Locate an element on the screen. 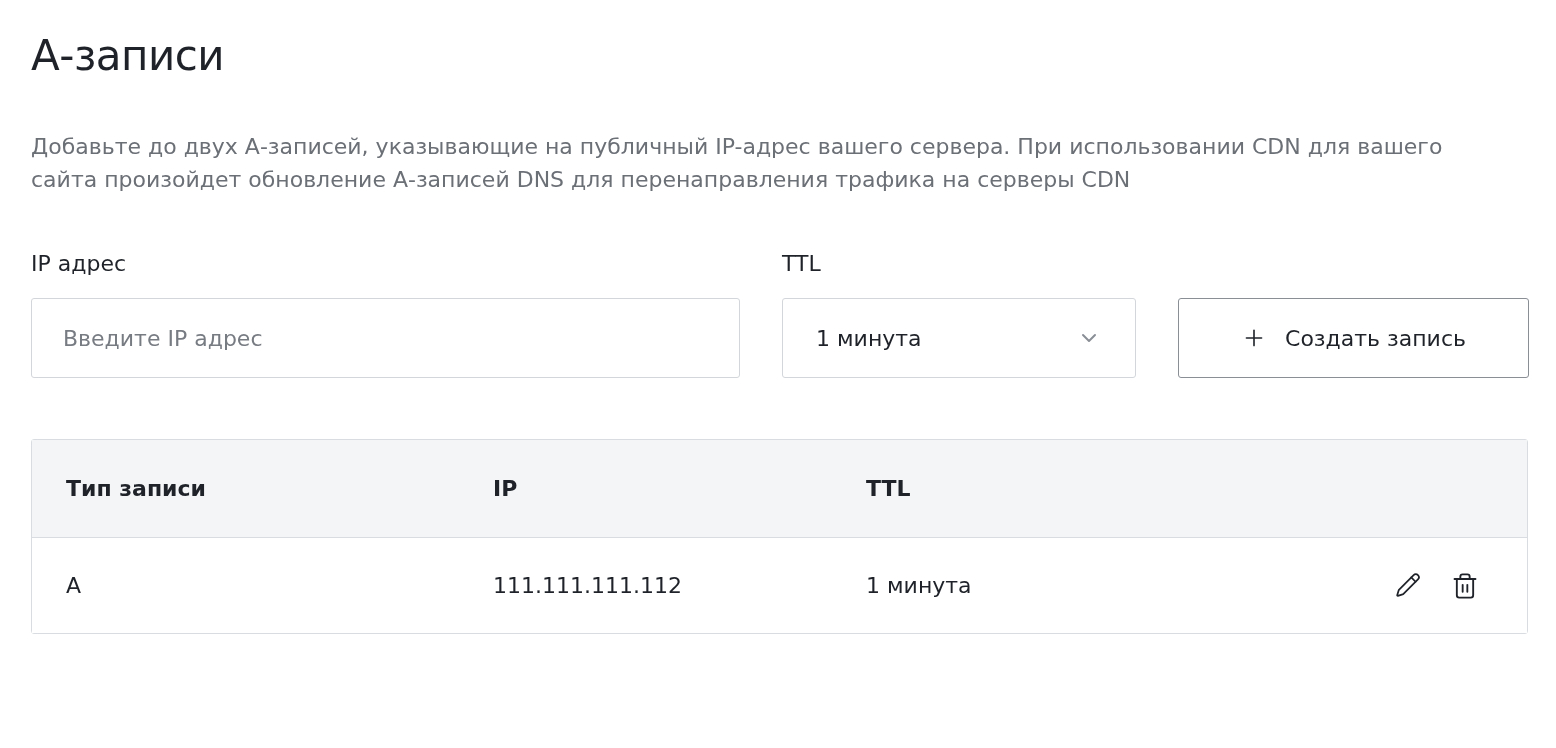 The image size is (1556, 748). field-label: TTL is located at coordinates (802, 264).